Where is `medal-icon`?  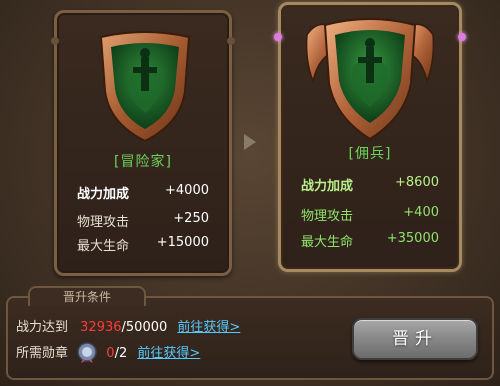
medal-icon is located at coordinates (87, 352).